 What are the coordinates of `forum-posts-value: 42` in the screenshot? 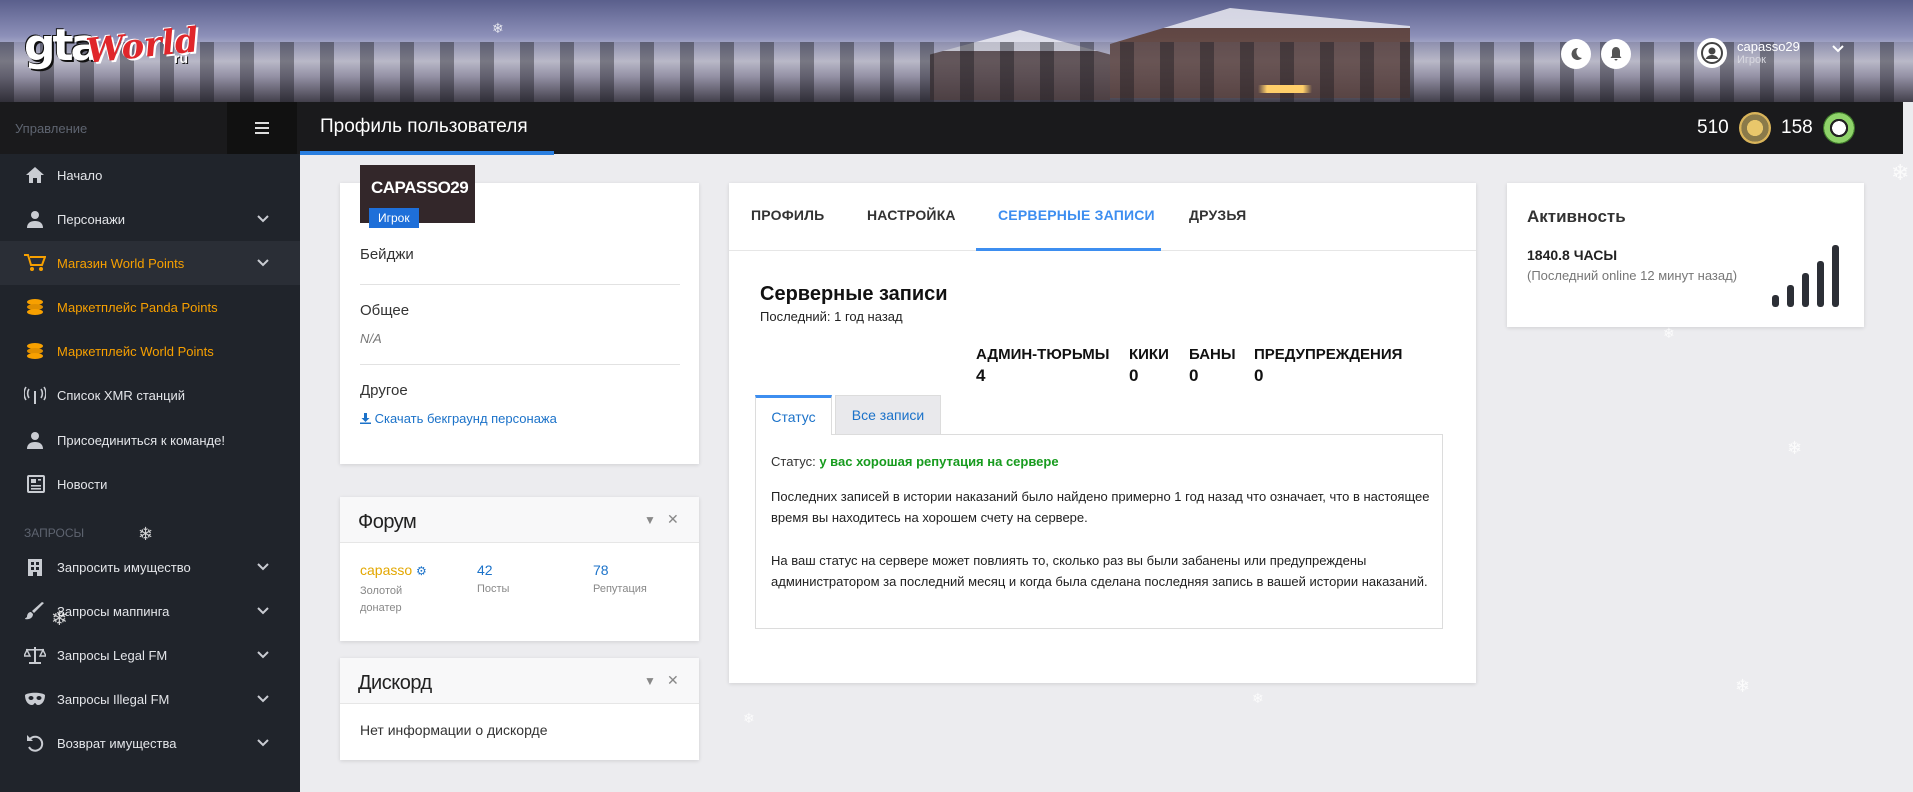 It's located at (485, 570).